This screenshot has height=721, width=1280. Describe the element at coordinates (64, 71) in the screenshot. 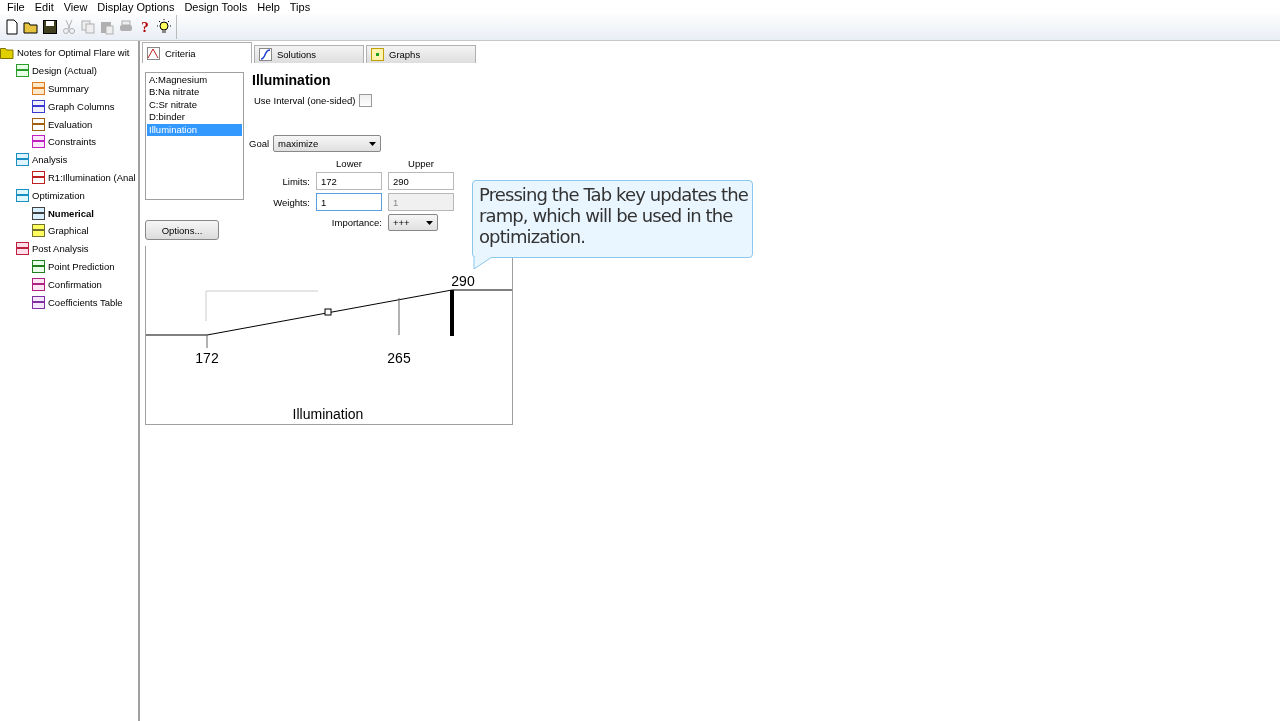

I see `tree-item: Design (Actual)` at that location.